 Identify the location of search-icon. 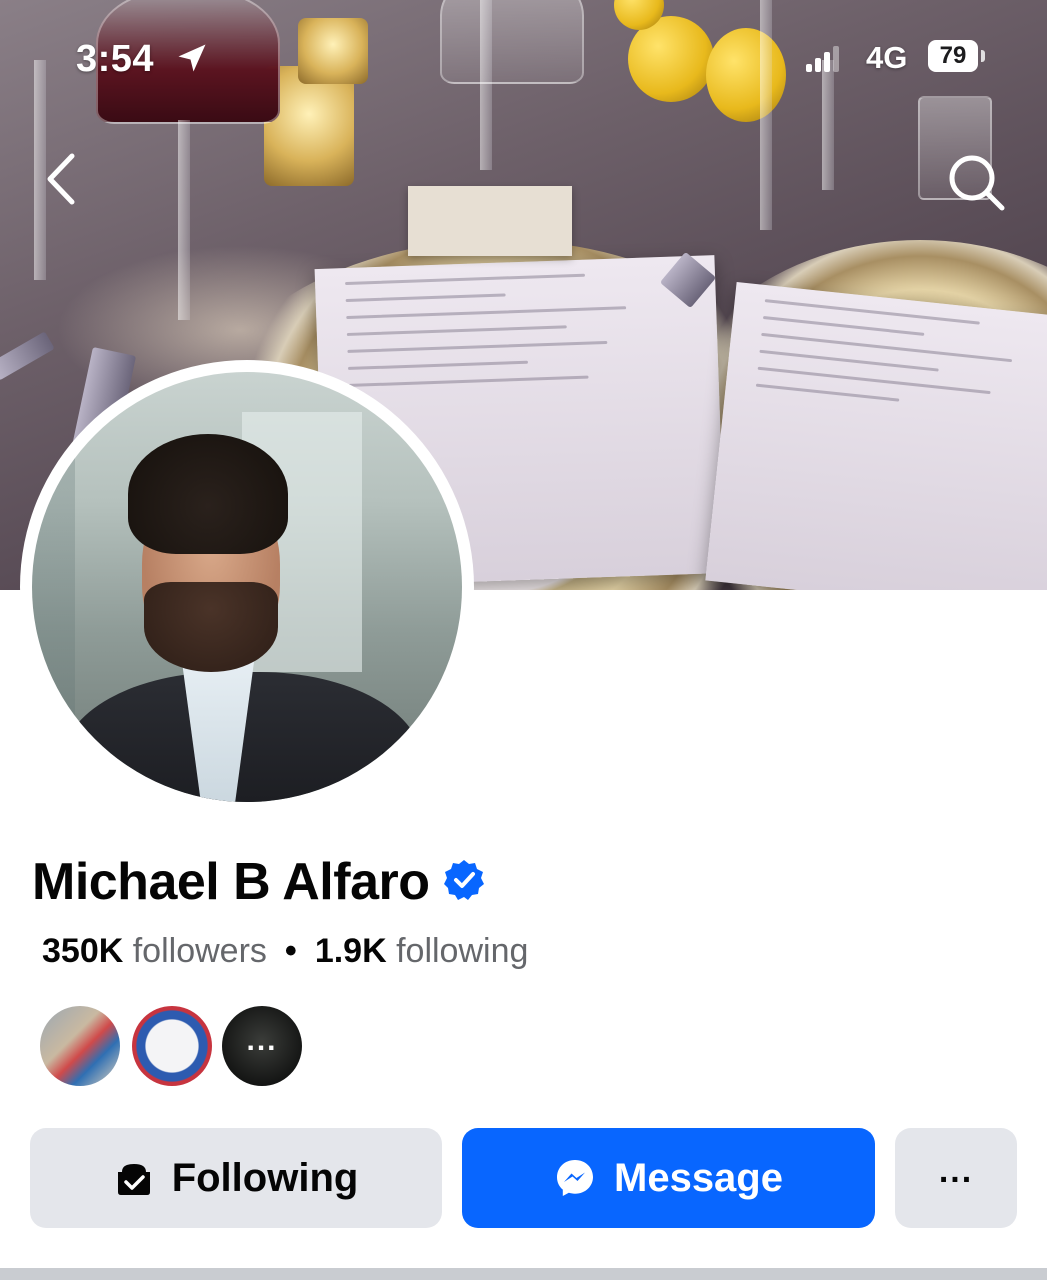
(977, 183).